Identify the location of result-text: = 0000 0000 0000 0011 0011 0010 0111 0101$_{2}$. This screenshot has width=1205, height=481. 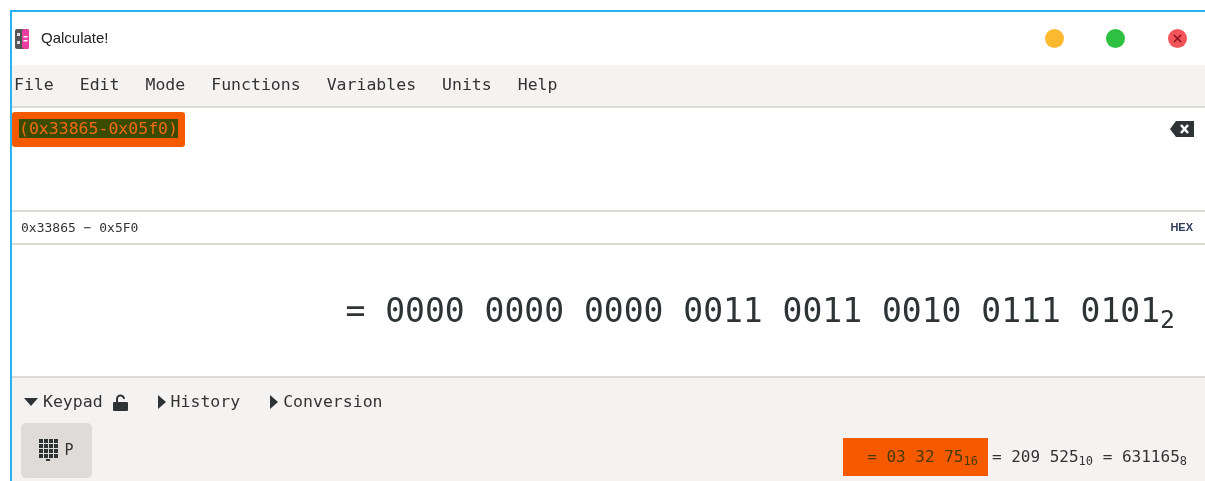
(760, 312).